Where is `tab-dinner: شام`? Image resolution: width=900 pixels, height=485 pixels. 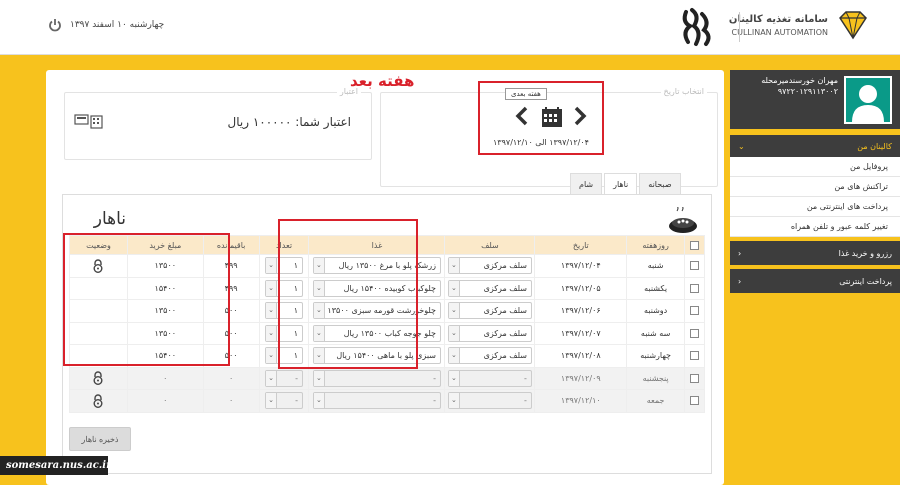
tab-dinner: شام is located at coordinates (586, 184).